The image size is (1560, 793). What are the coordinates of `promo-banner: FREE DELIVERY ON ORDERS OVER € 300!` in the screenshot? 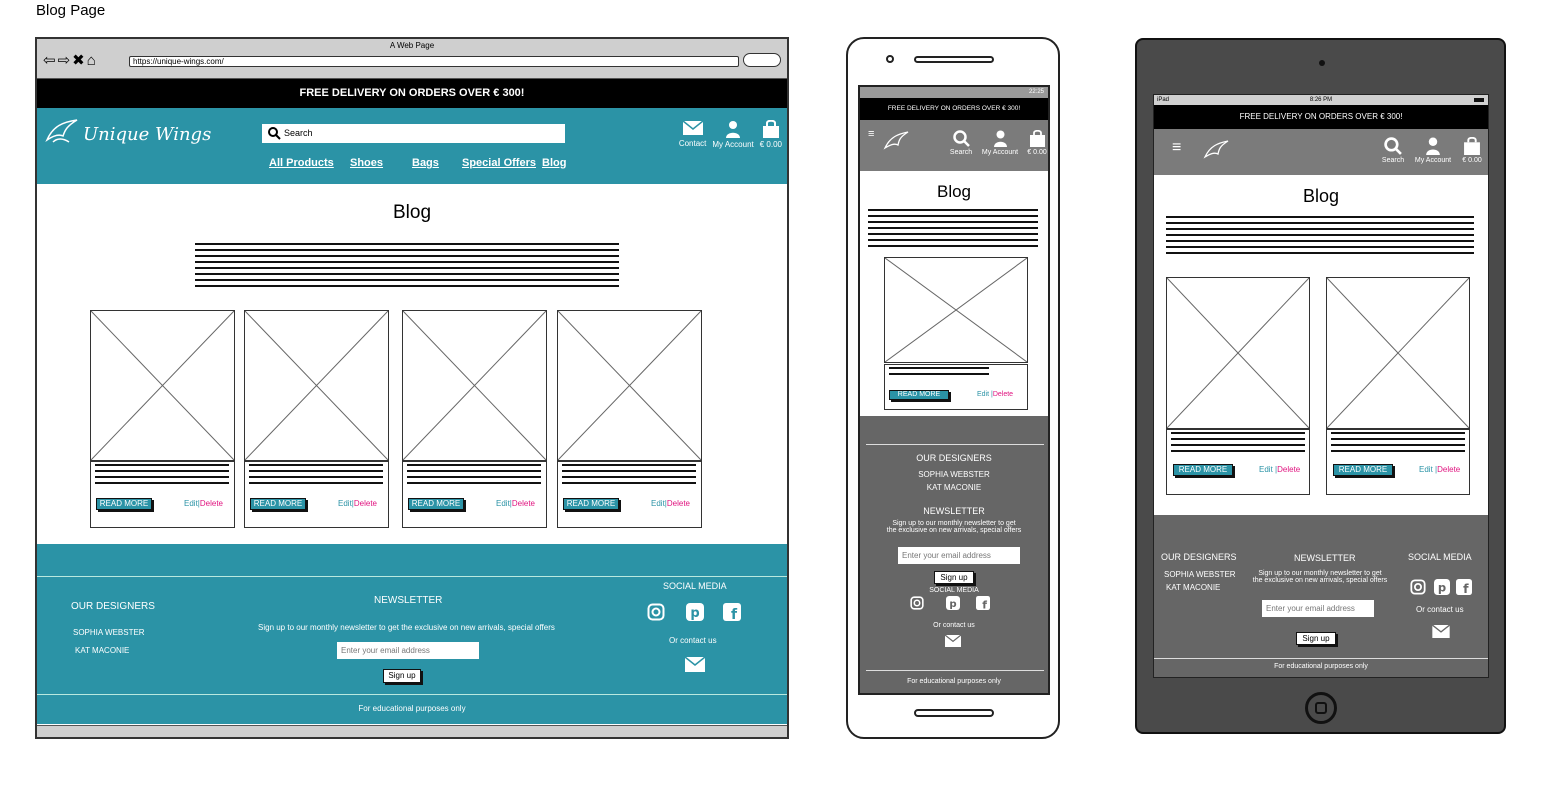 It's located at (954, 109).